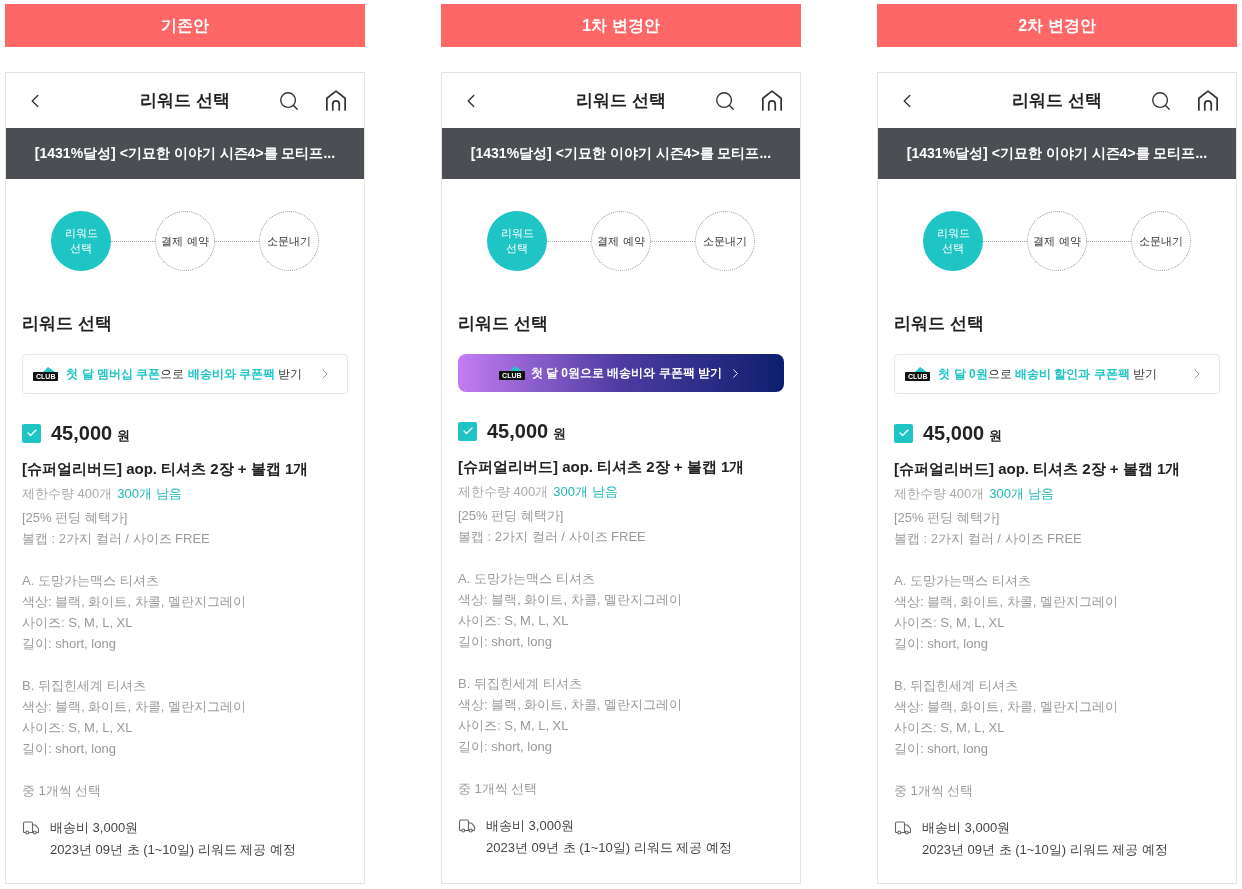 The image size is (1242, 889). What do you see at coordinates (621, 25) in the screenshot?
I see `version-label: 1차 변경안` at bounding box center [621, 25].